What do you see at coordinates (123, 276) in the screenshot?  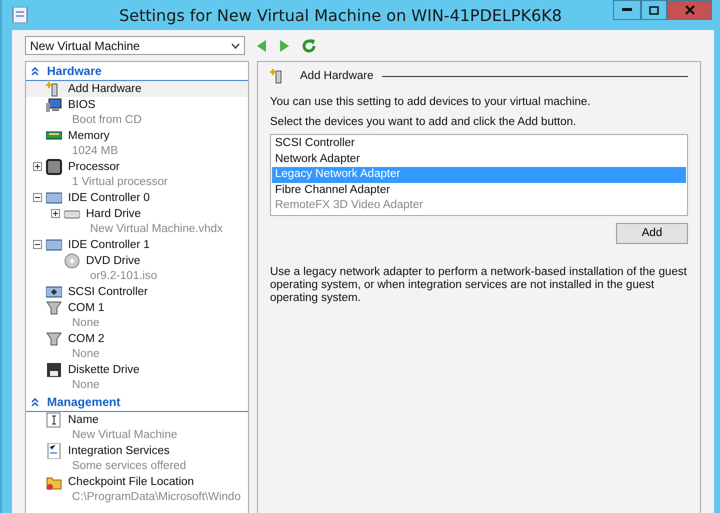 I see `item-detail: or9.2-101.iso` at bounding box center [123, 276].